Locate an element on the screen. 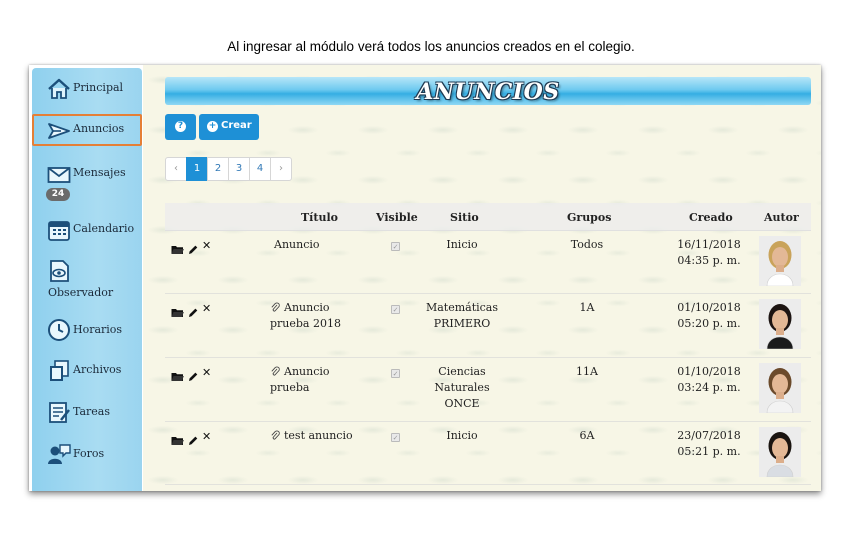 The width and height of the screenshot is (862, 542). row-groups: 1A is located at coordinates (587, 307).